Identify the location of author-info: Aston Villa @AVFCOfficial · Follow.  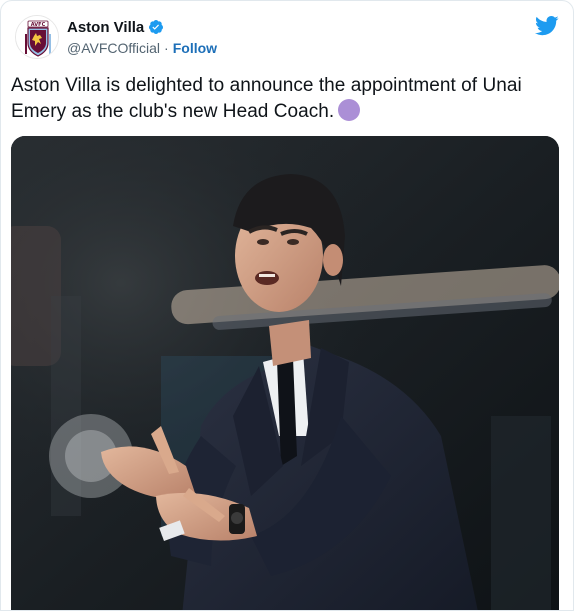
(142, 37).